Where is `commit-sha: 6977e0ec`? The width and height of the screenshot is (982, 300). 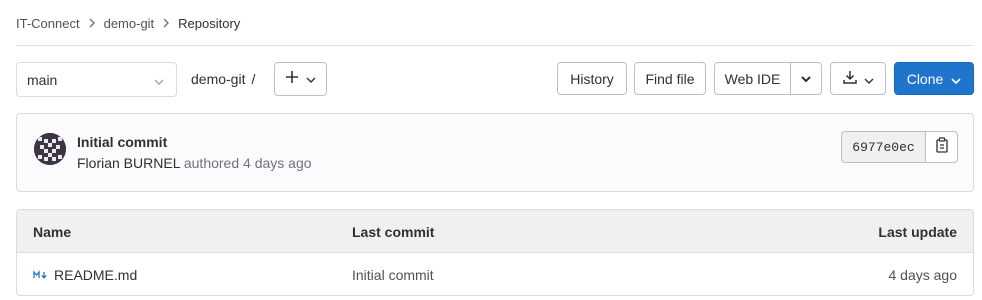
commit-sha: 6977e0ec is located at coordinates (884, 147).